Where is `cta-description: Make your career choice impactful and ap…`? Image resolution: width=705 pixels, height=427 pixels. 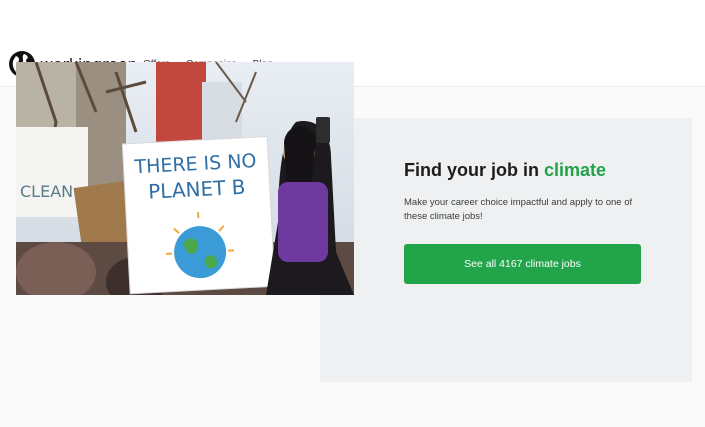
cta-description: Make your career choice impactful and ap… is located at coordinates (518, 209).